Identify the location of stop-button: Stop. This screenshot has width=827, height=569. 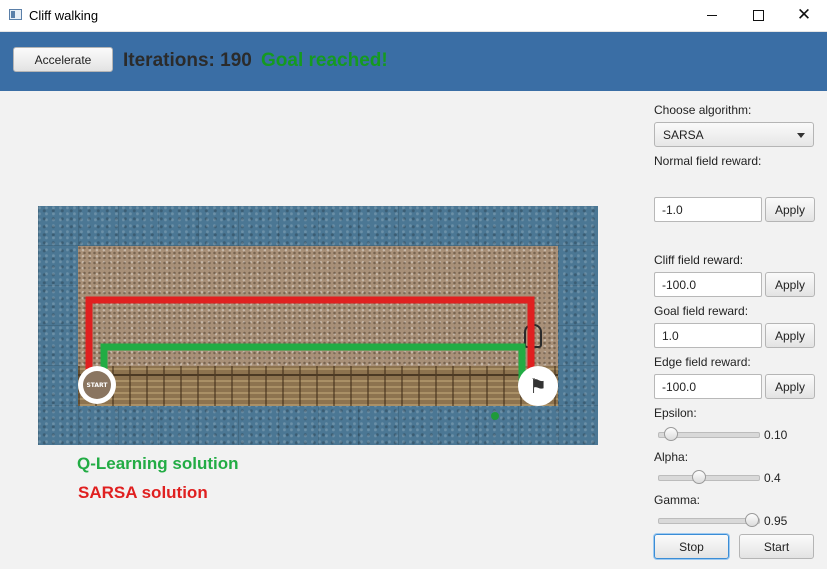
(691, 546).